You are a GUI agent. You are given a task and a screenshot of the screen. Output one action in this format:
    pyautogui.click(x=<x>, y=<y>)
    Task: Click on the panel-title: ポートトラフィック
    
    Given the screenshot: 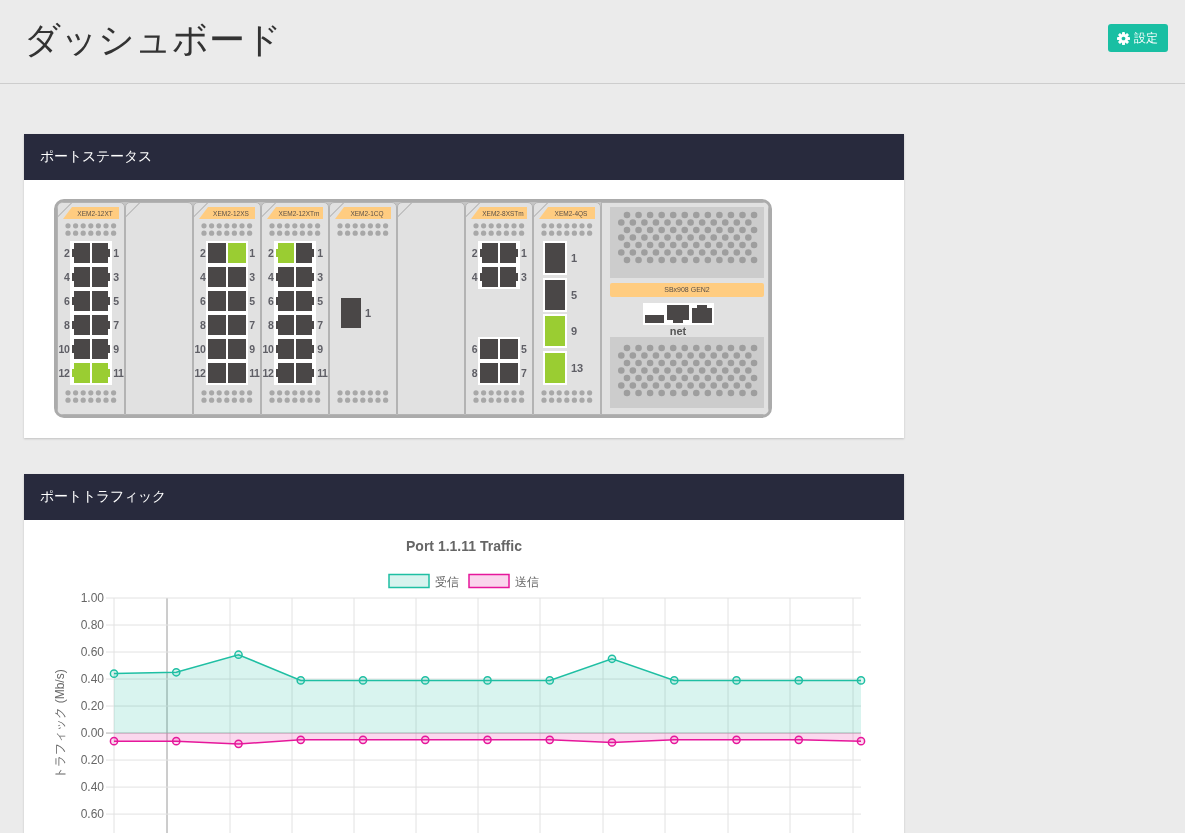 What is the action you would take?
    pyautogui.click(x=103, y=497)
    